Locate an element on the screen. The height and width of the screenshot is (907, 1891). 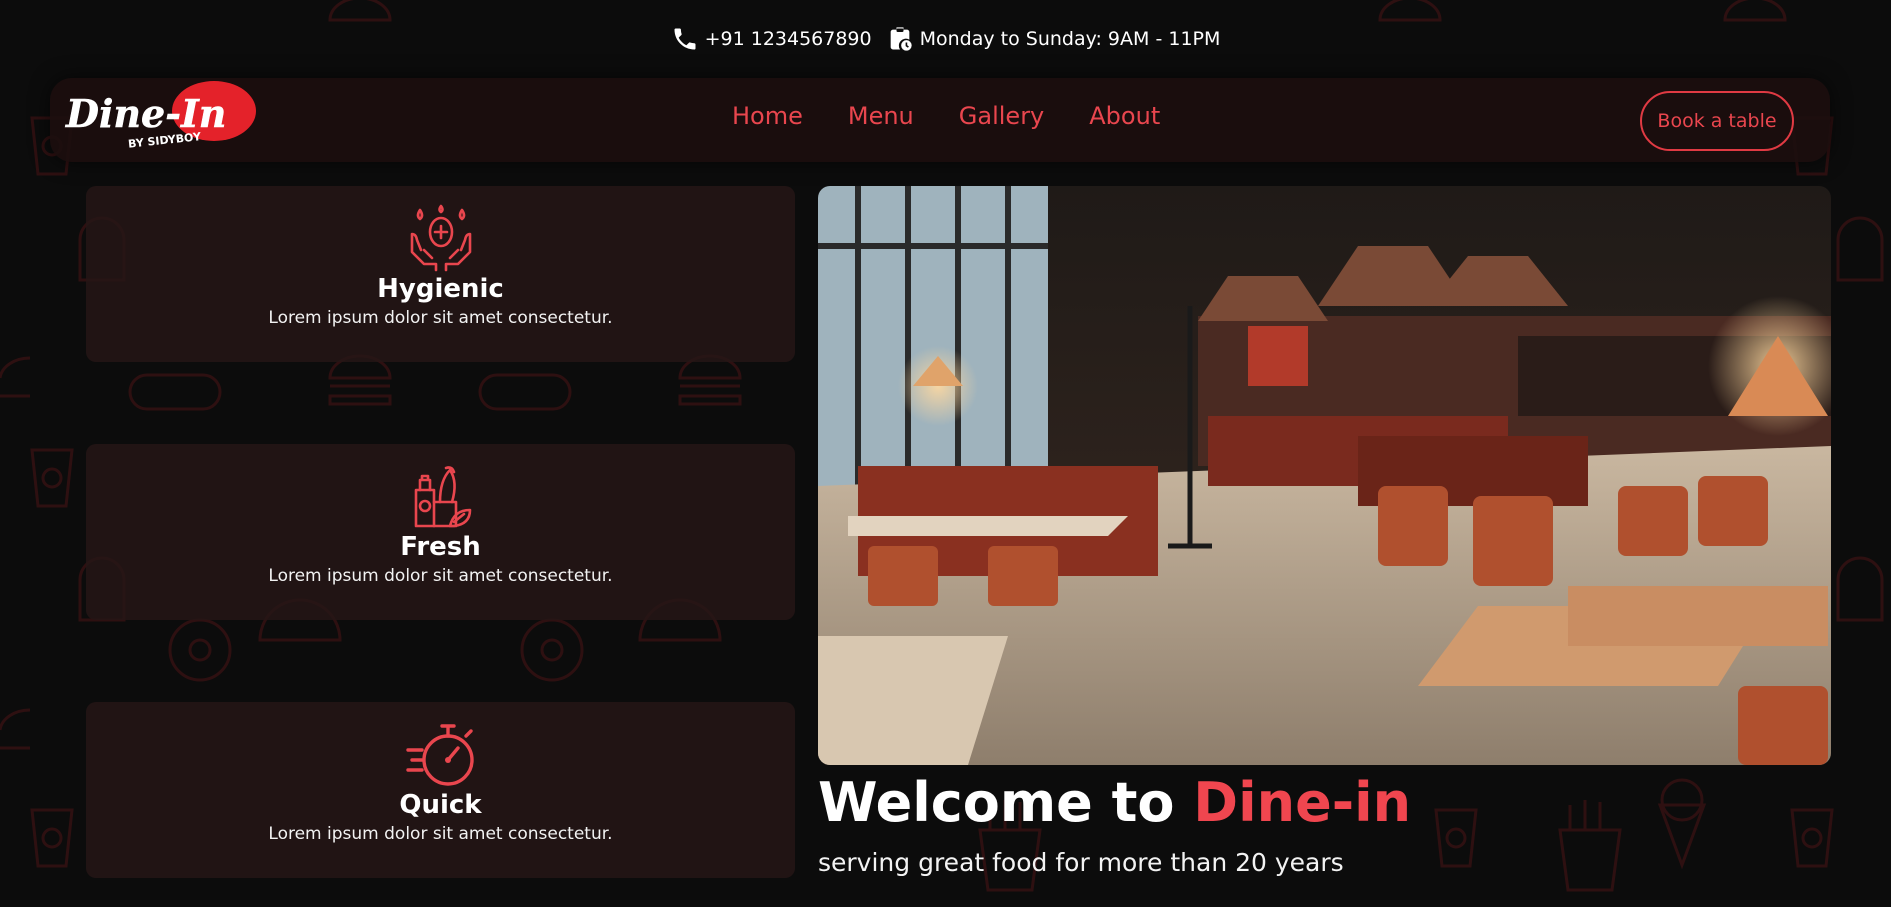
nav-menu: Menu is located at coordinates (881, 116).